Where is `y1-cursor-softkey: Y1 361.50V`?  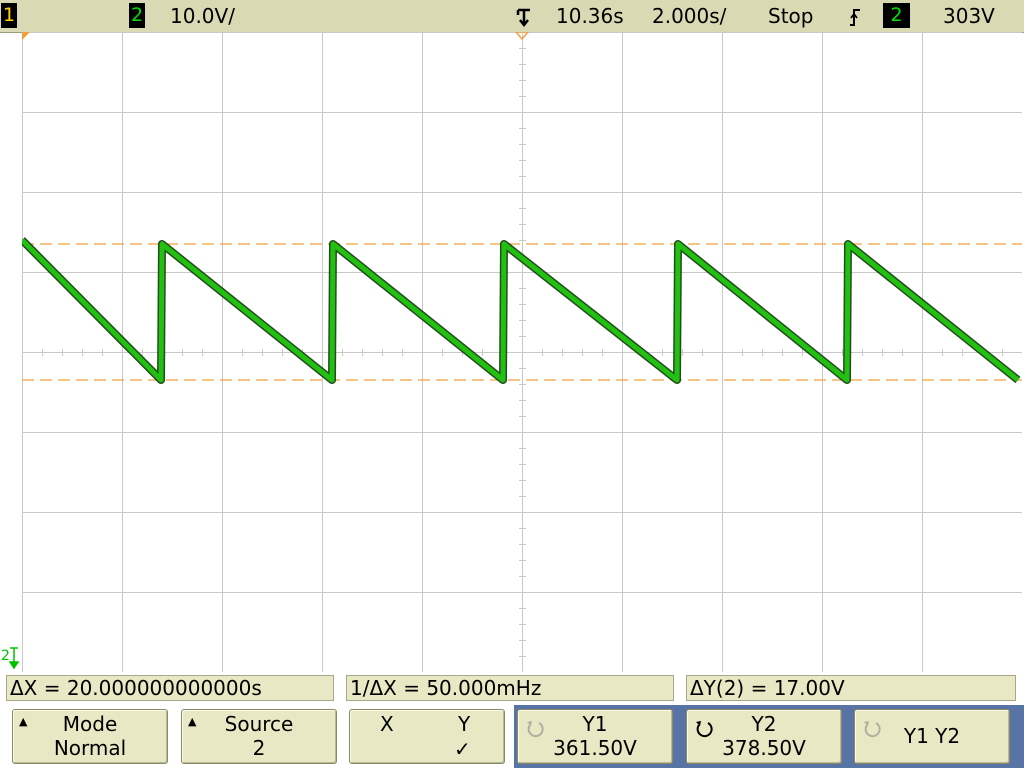
y1-cursor-softkey: Y1 361.50V is located at coordinates (595, 736).